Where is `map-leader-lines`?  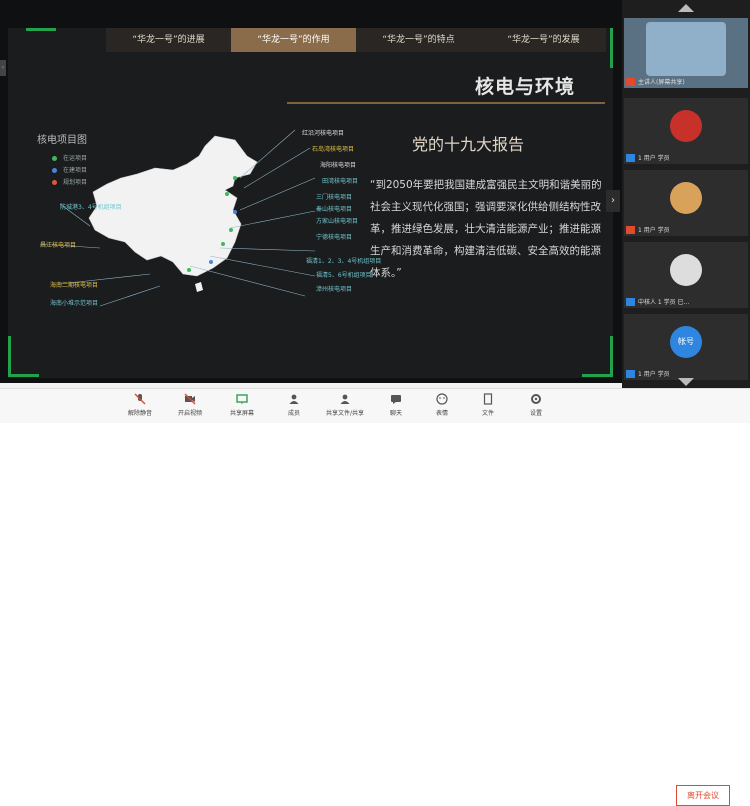 map-leader-lines is located at coordinates (177, 218).